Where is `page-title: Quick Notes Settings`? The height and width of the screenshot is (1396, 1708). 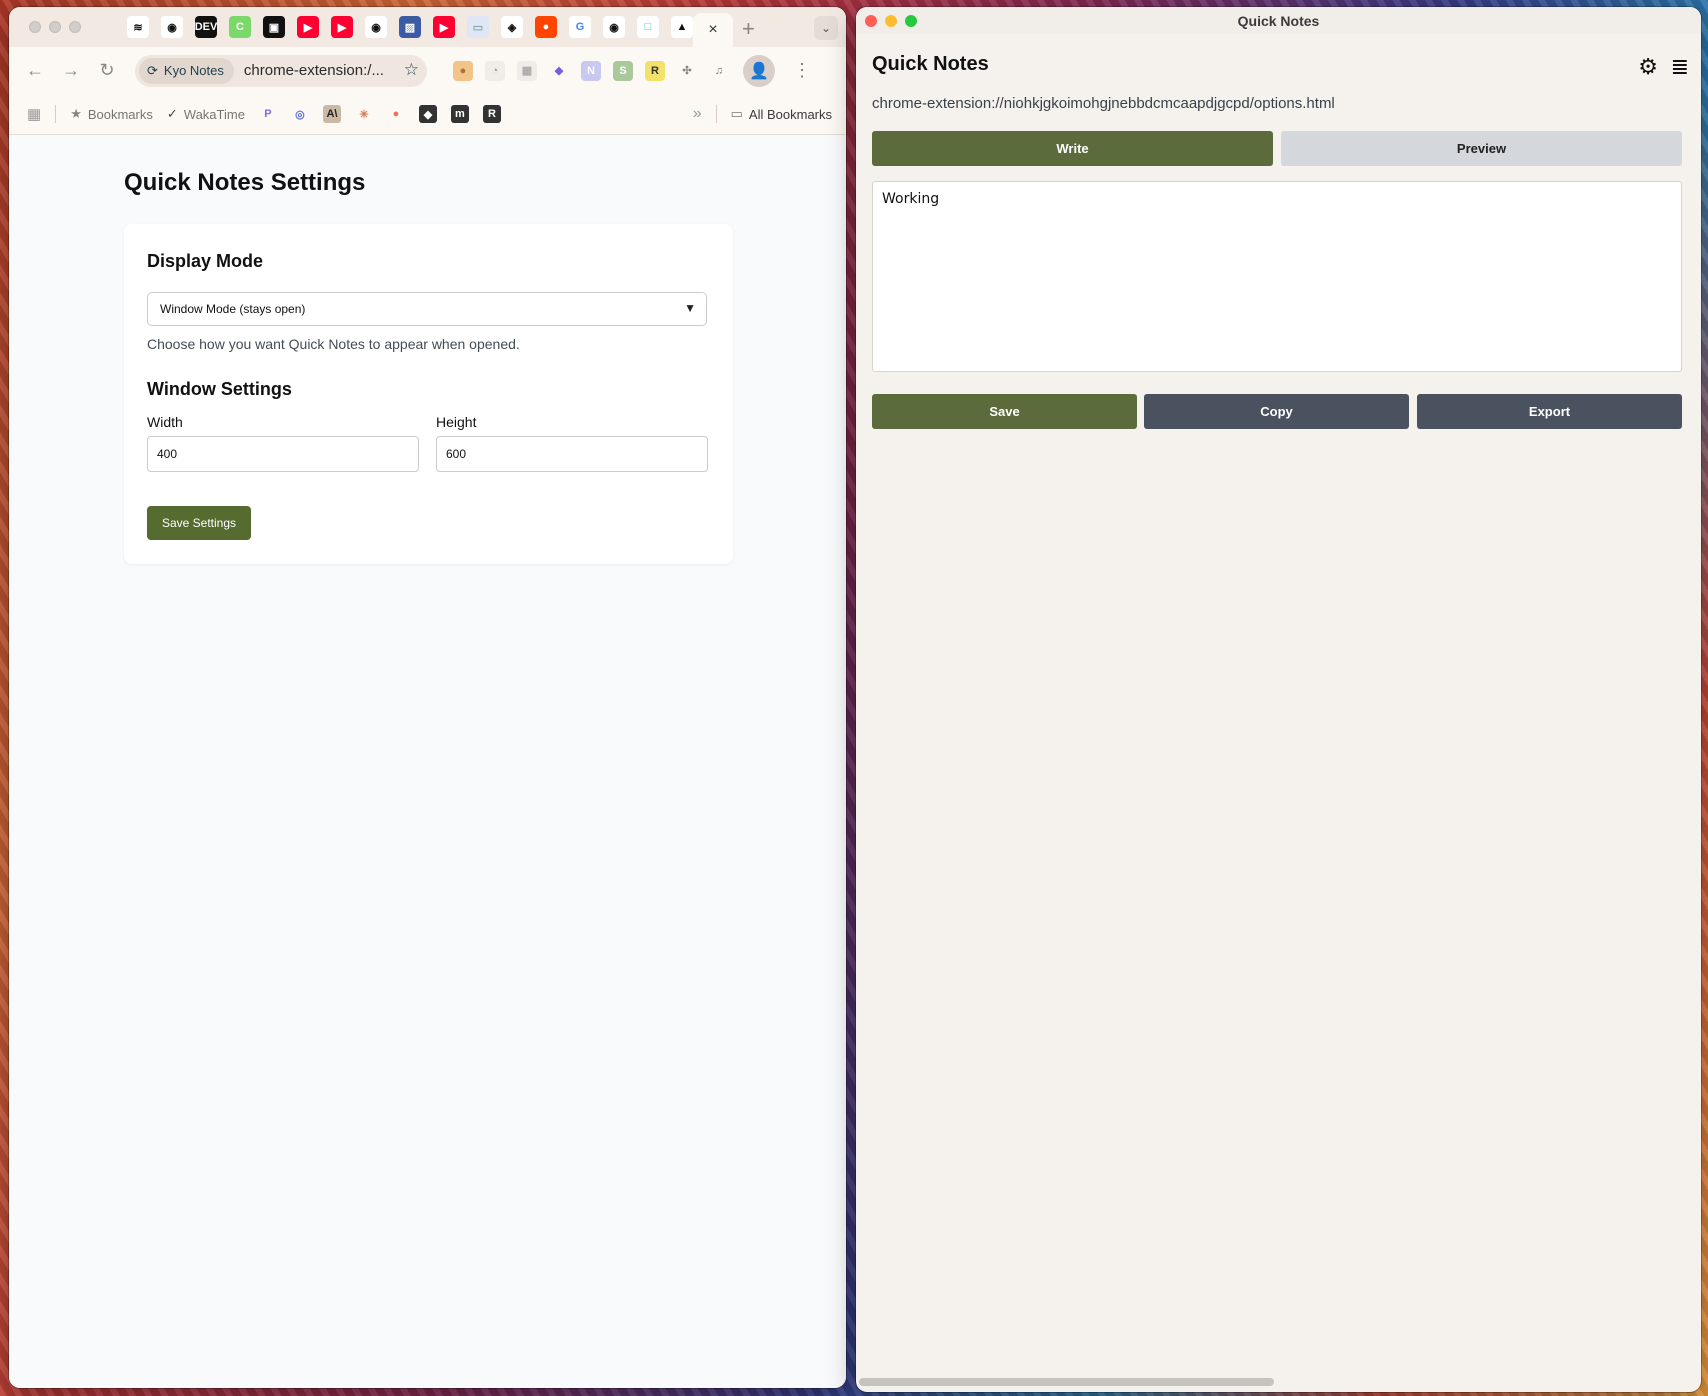
page-title: Quick Notes Settings is located at coordinates (245, 182).